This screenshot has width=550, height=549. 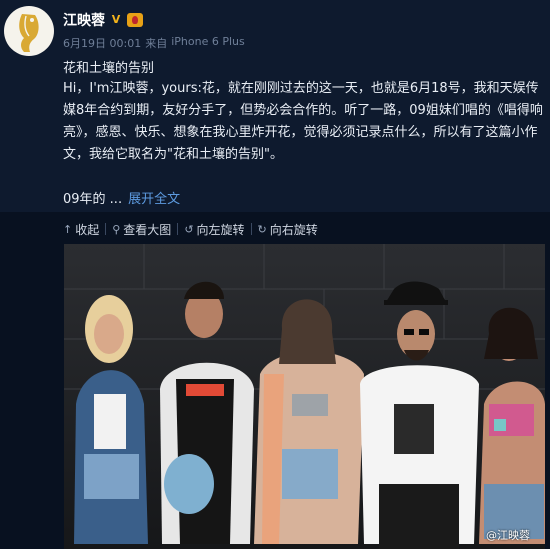 I want to click on view-large-label: 查看大图, so click(x=147, y=229).